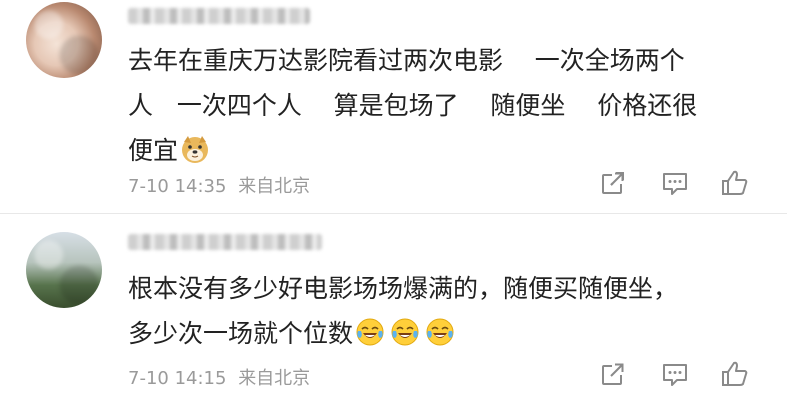  Describe the element at coordinates (448, 150) in the screenshot. I see `comment-text-line: 便宜` at that location.